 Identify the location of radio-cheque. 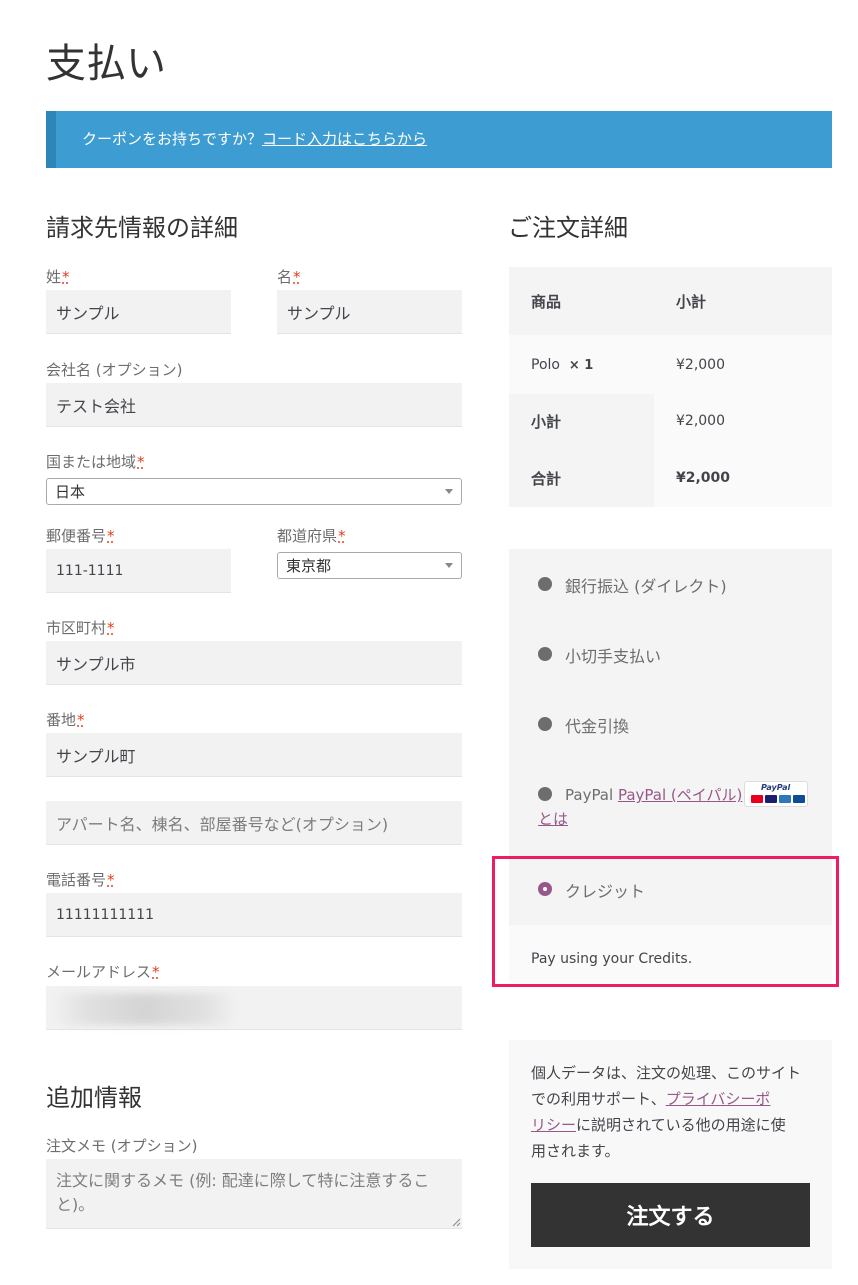
(545, 654).